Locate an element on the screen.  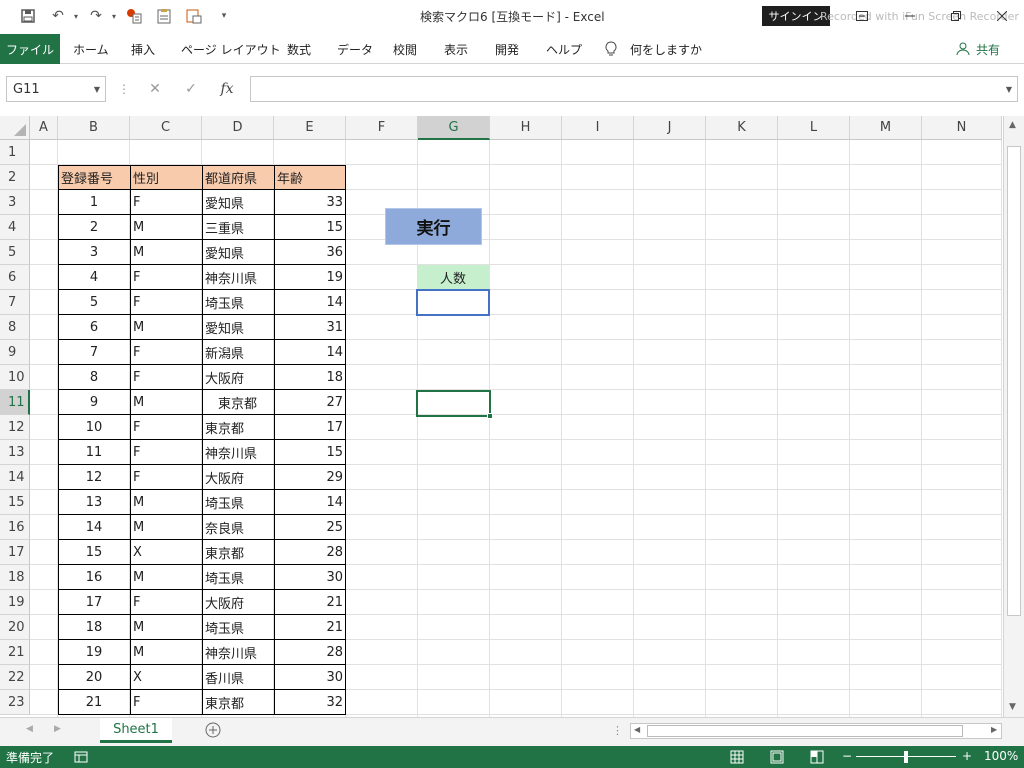
table-cell: 大阪府 is located at coordinates (238, 602).